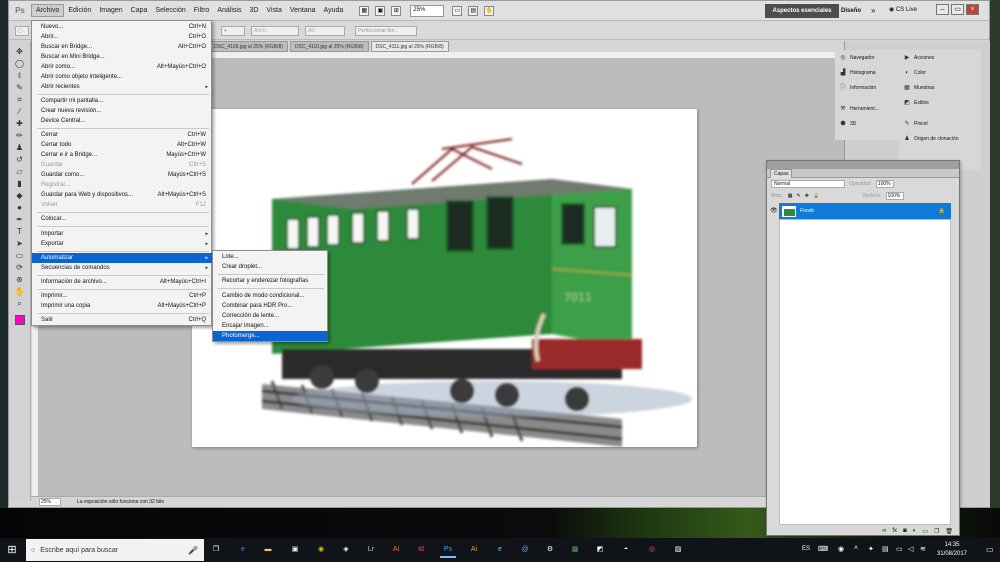 This screenshot has height=562, width=1000. What do you see at coordinates (371, 550) in the screenshot?
I see `lightroom-icon: Lr` at bounding box center [371, 550].